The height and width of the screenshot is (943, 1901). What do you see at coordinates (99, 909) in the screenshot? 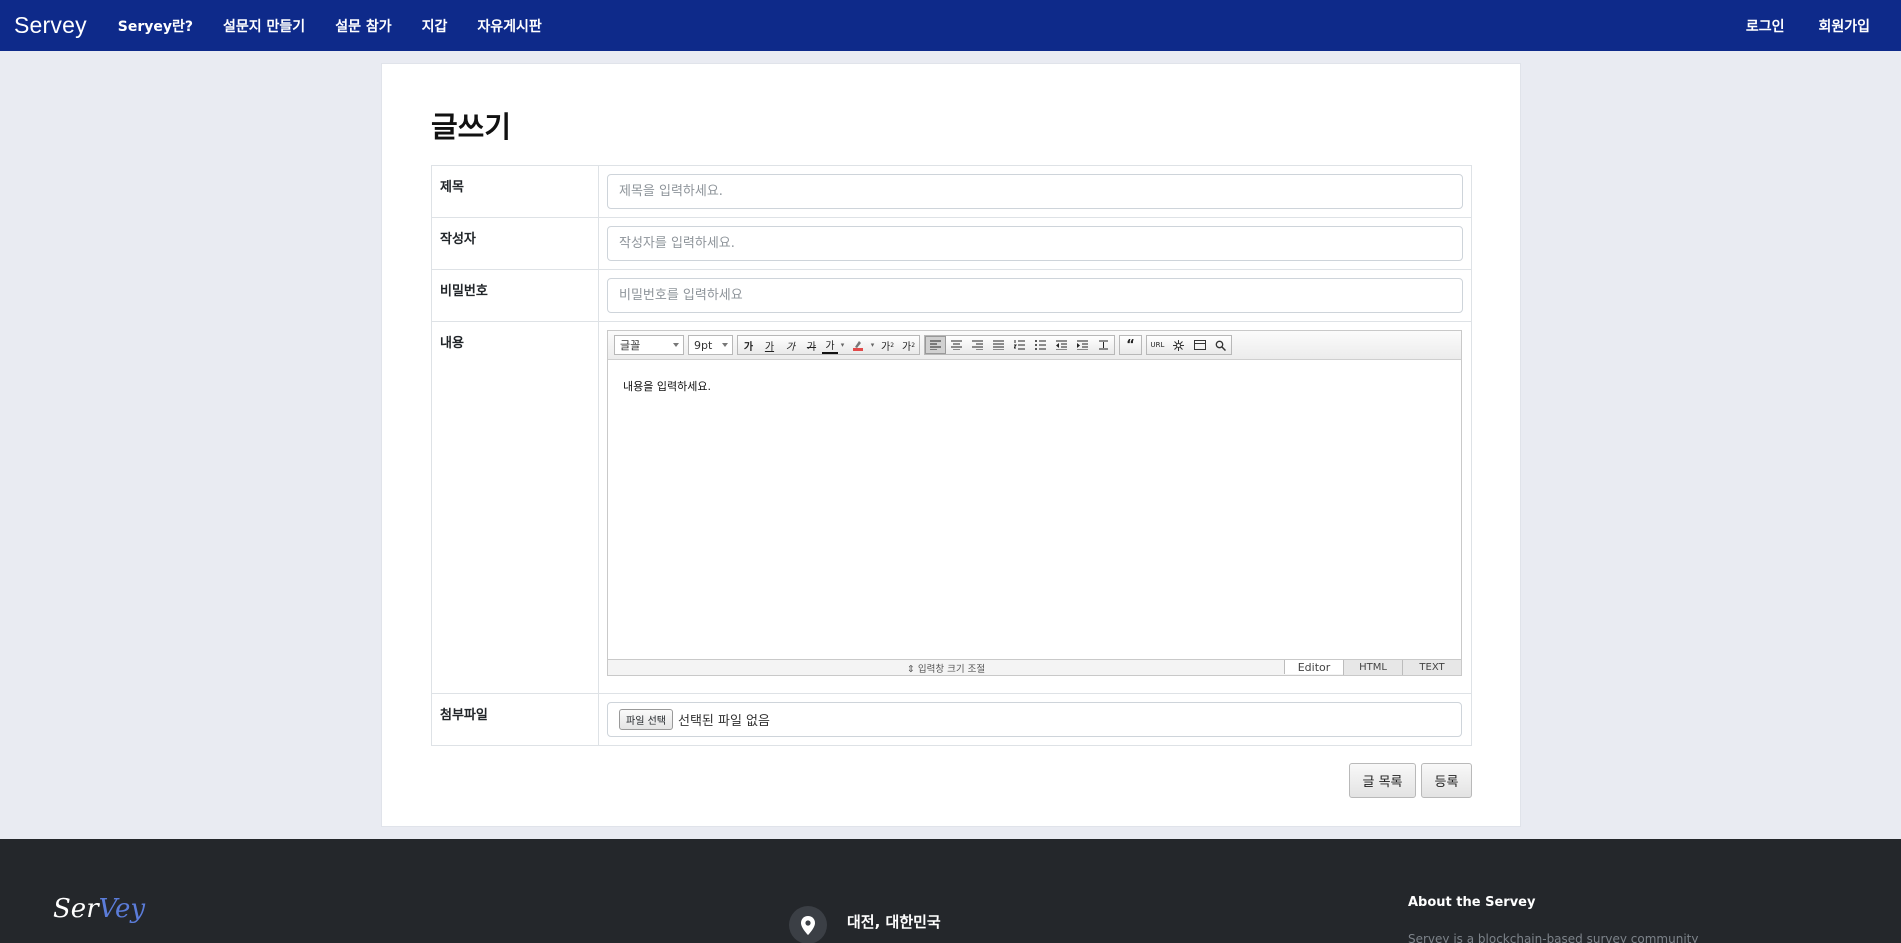
I see `footer-logo: SerVey` at bounding box center [99, 909].